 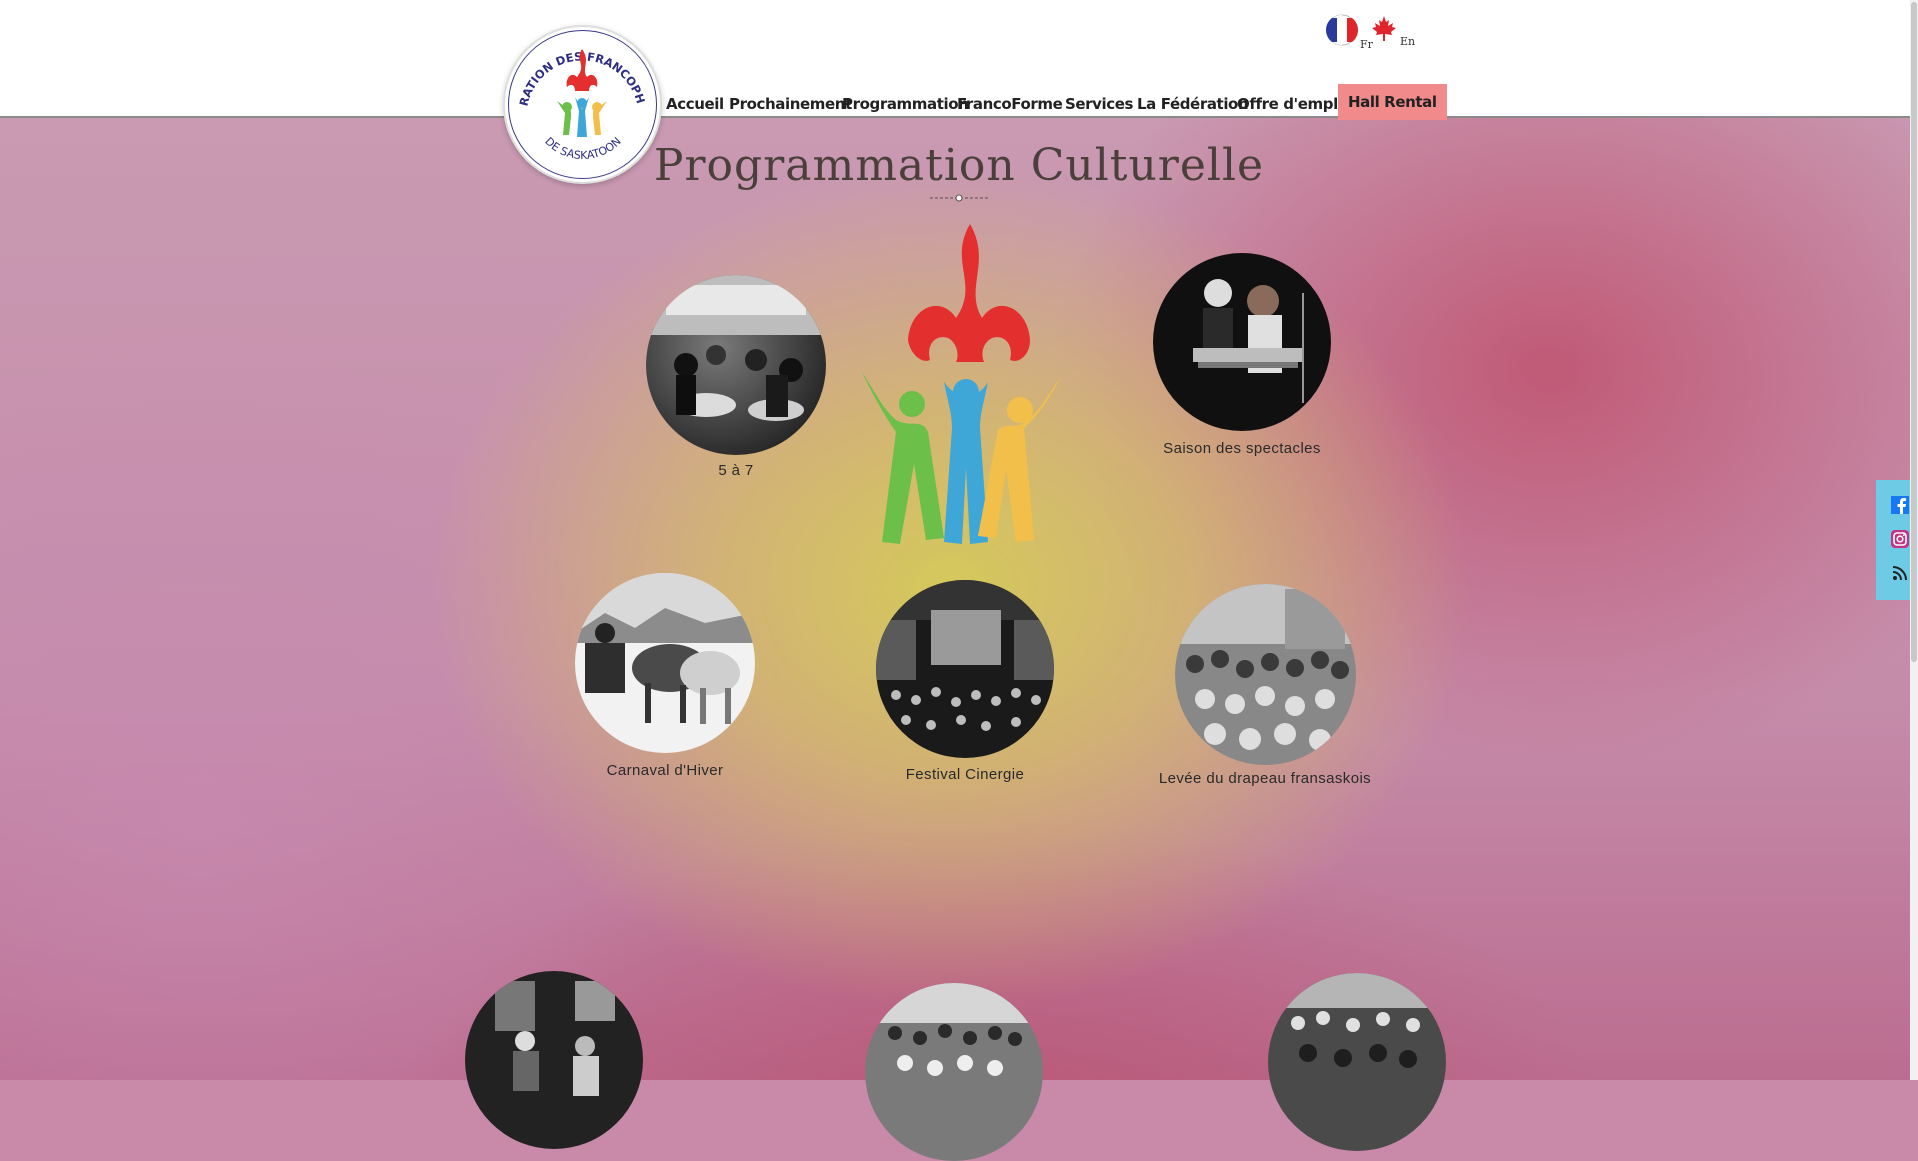 I want to click on musicians-at-keyboard-photo, so click(x=1242, y=342).